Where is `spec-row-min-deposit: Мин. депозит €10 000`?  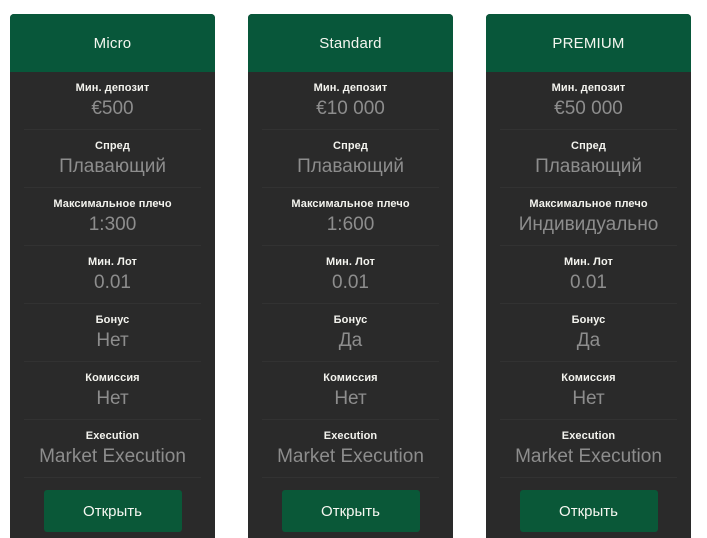 spec-row-min-deposit: Мин. депозит €10 000 is located at coordinates (350, 101).